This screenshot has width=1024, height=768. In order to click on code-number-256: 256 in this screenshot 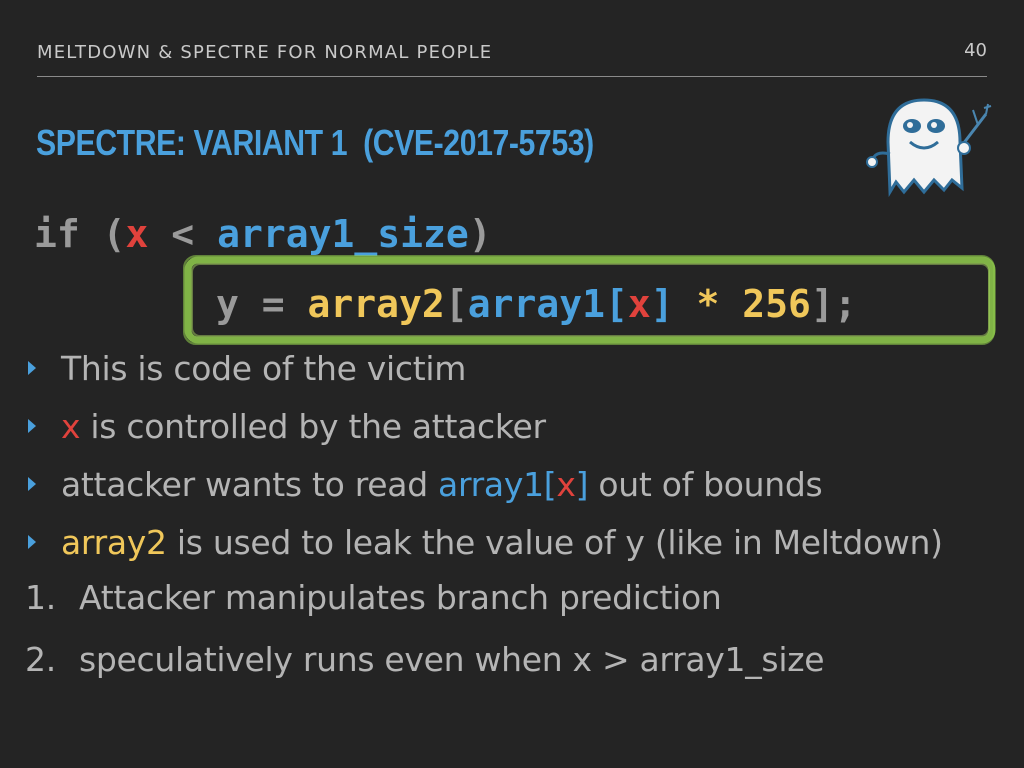, I will do `click(776, 304)`.